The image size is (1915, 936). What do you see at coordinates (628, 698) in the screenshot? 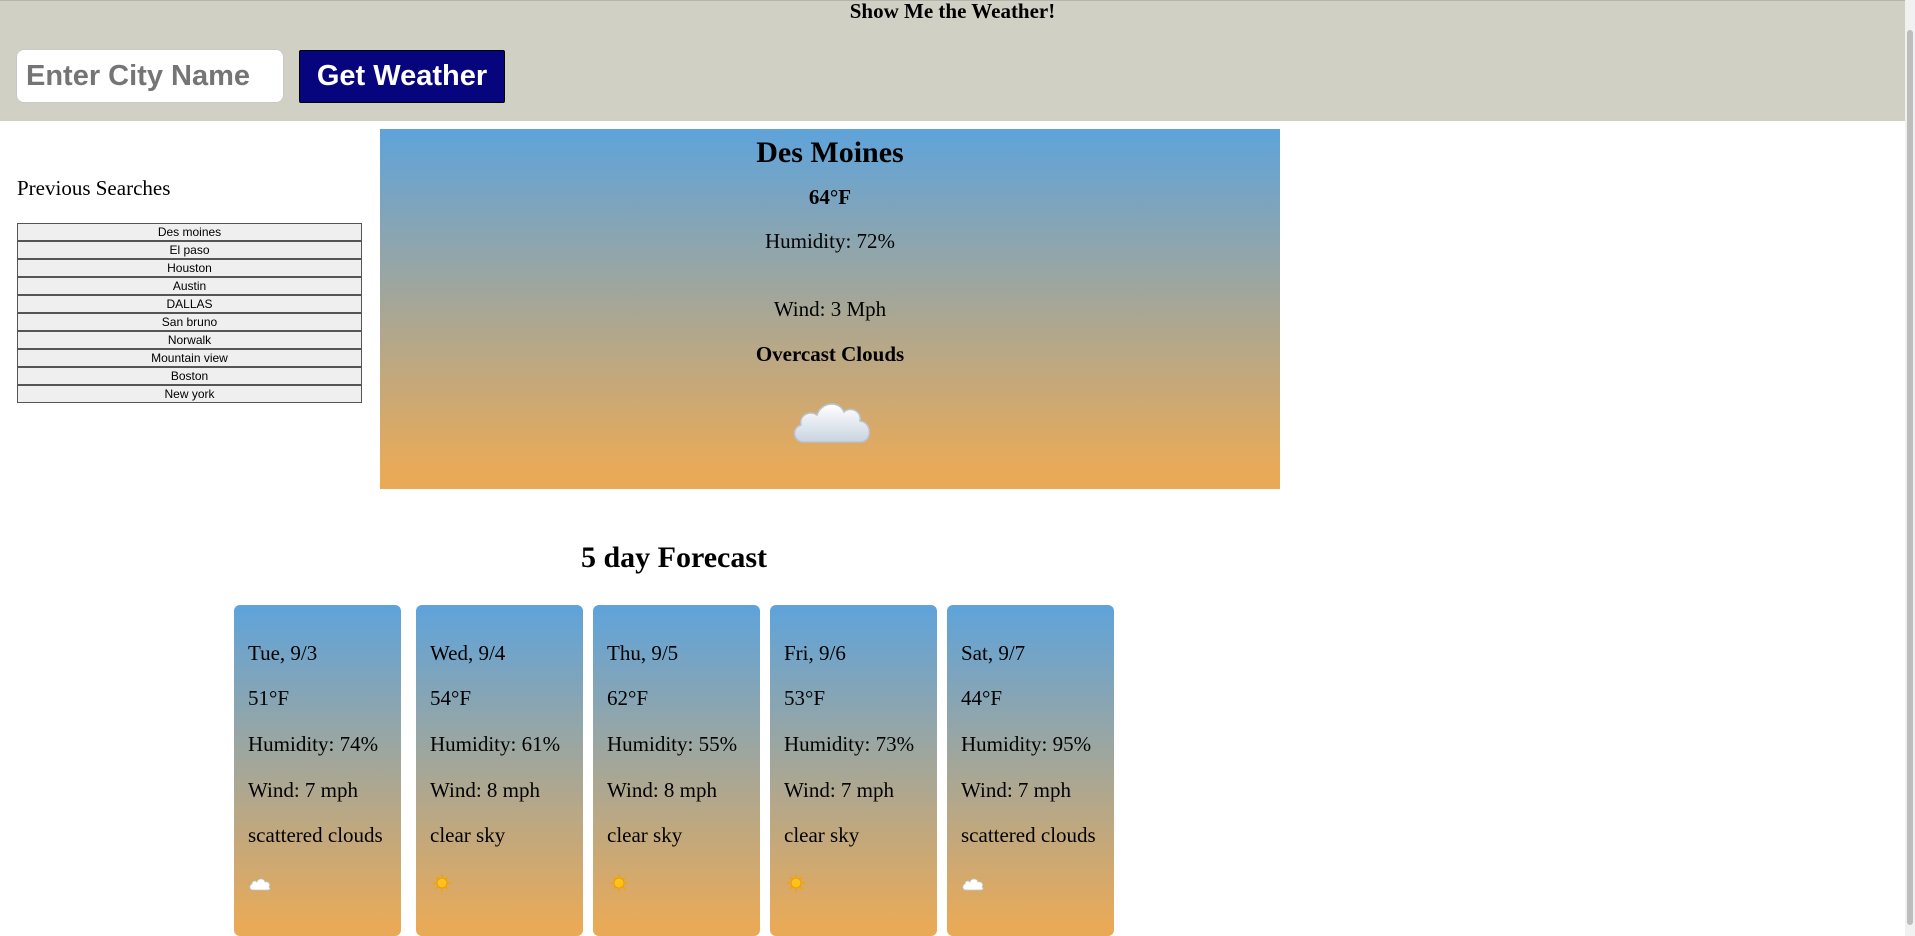
I see `forecast-temperature: 62°F` at bounding box center [628, 698].